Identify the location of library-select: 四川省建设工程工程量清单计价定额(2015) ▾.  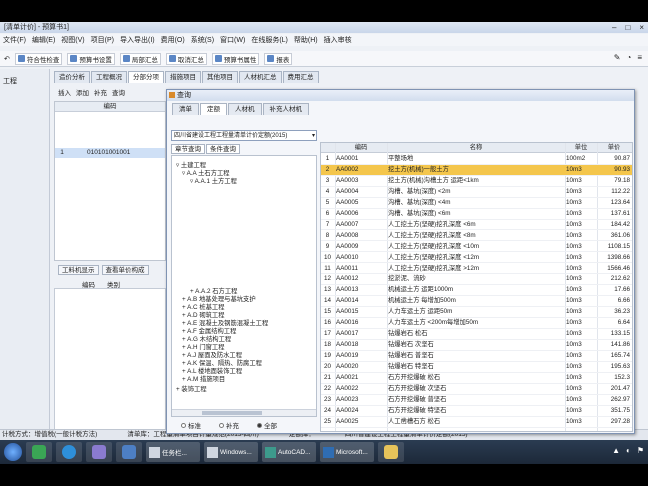
(244, 135).